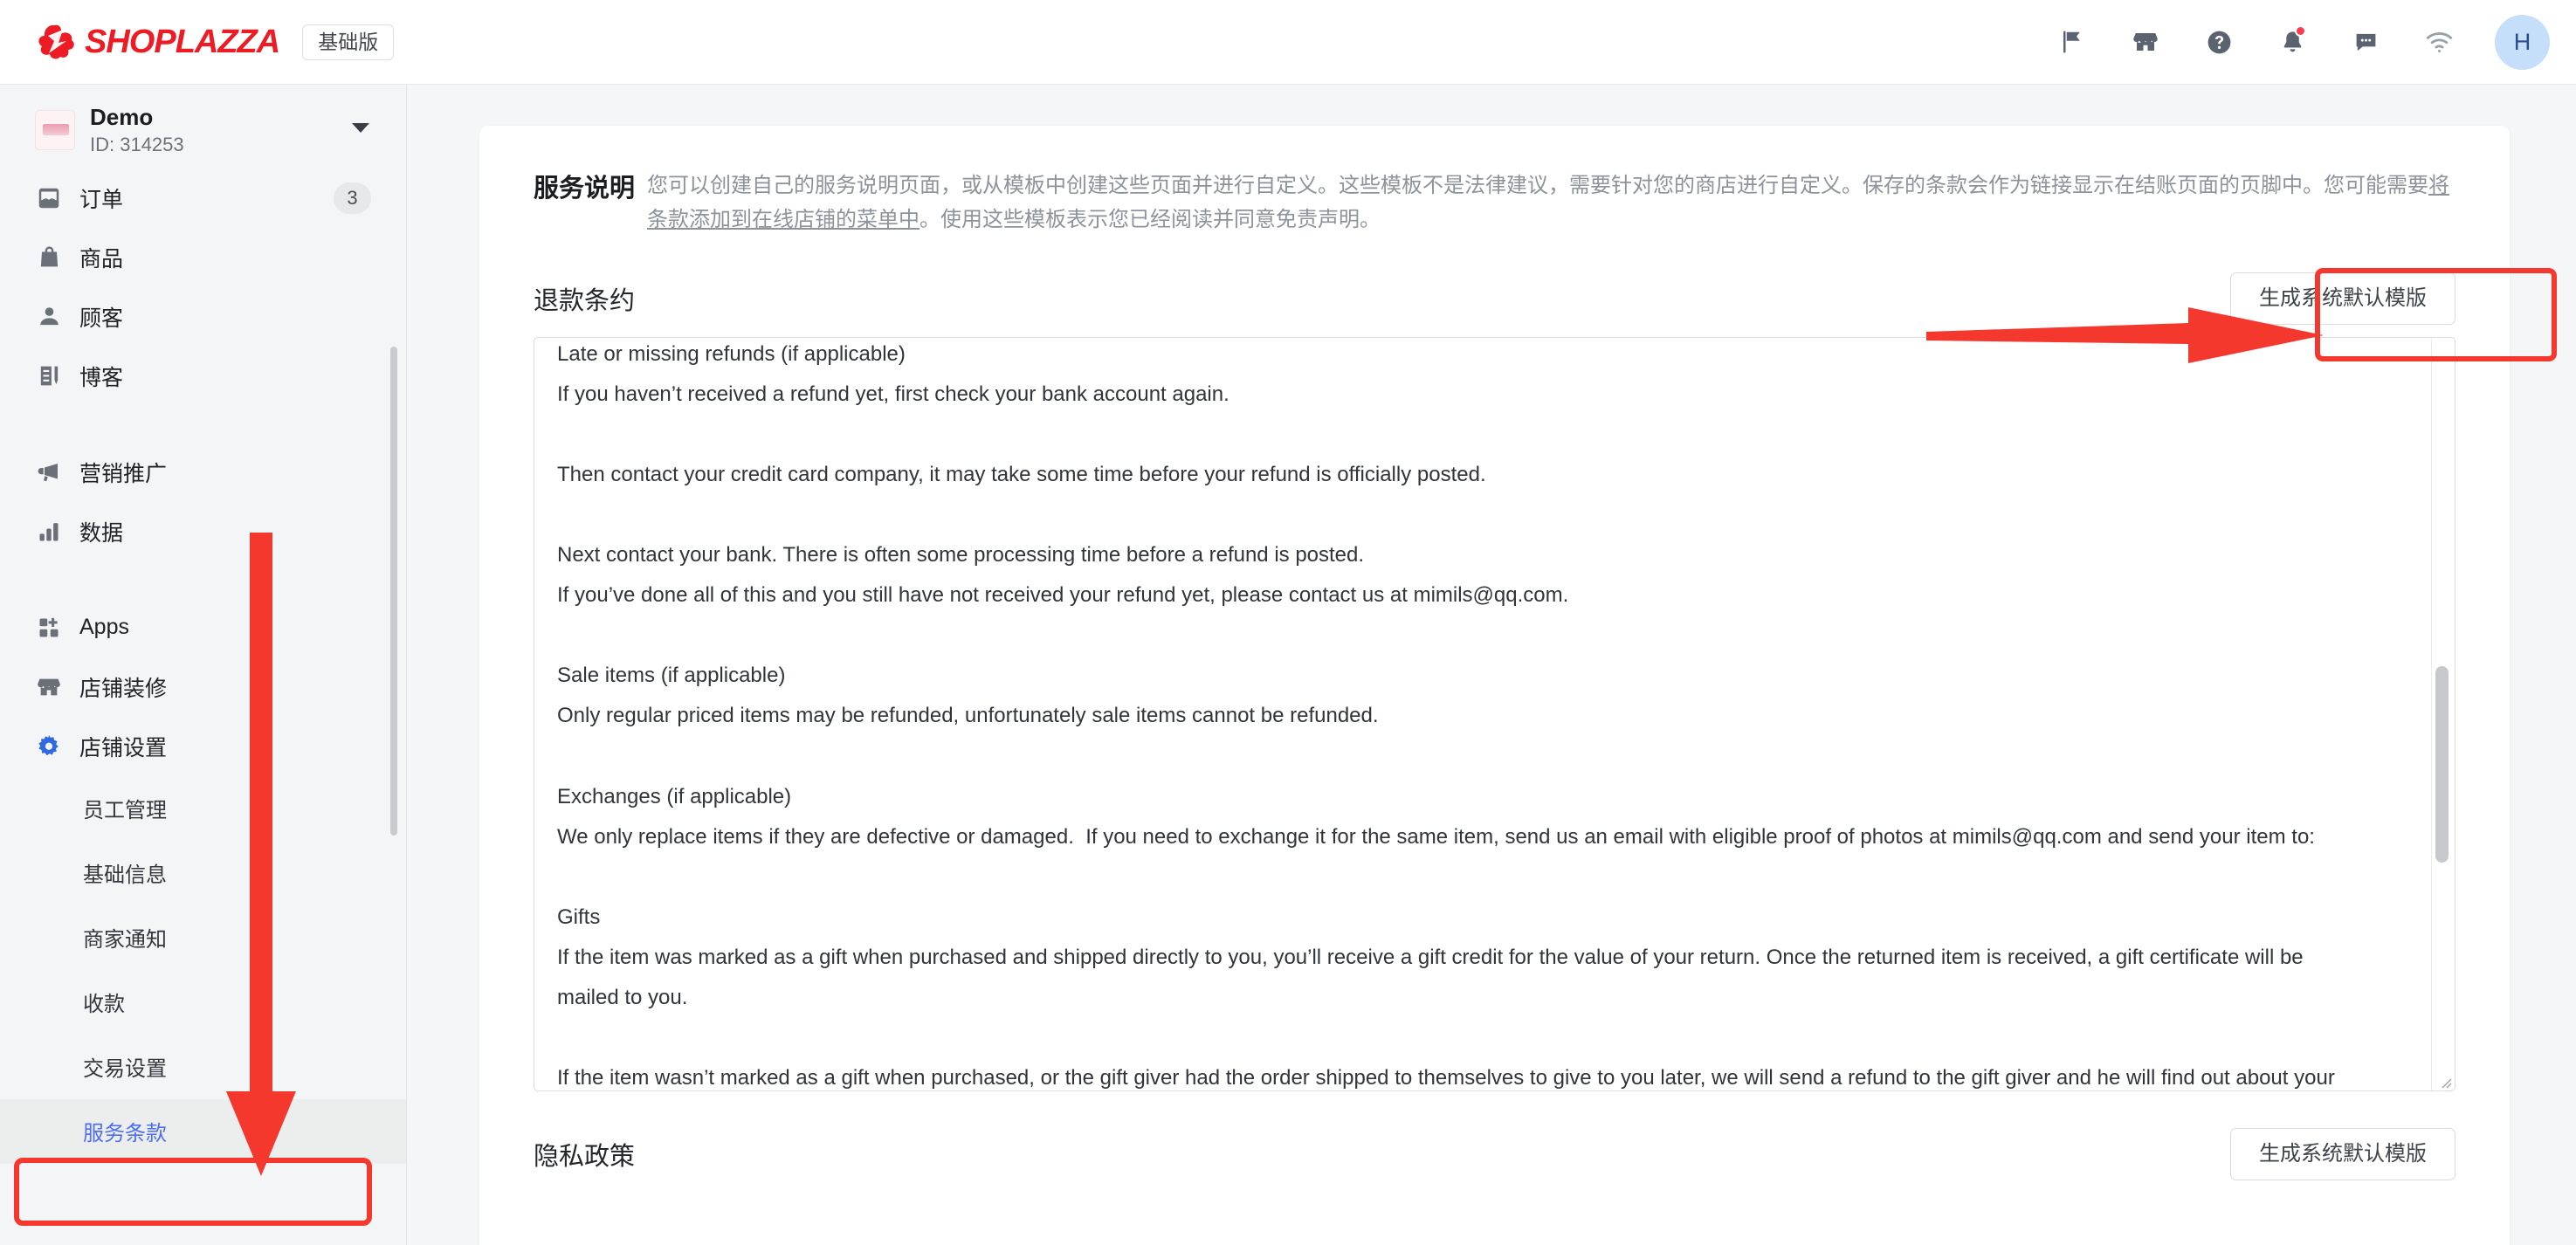  I want to click on sidebar-subitem-transaction-settings: 交易设置, so click(203, 1067).